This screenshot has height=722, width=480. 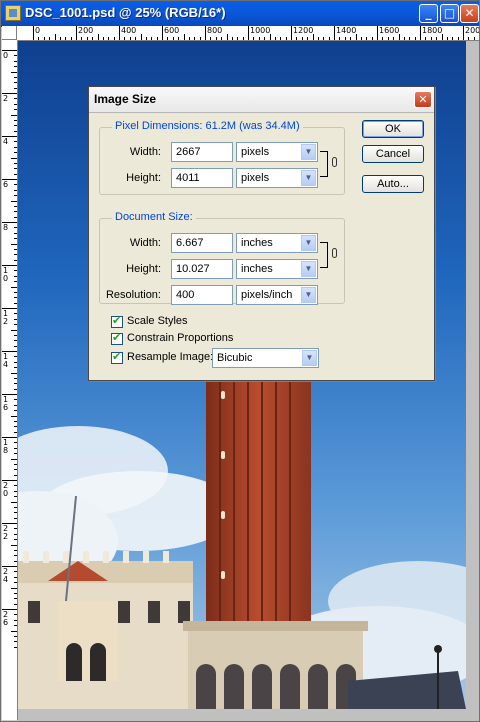 I want to click on vertical-scroll-gutter, so click(x=472, y=381).